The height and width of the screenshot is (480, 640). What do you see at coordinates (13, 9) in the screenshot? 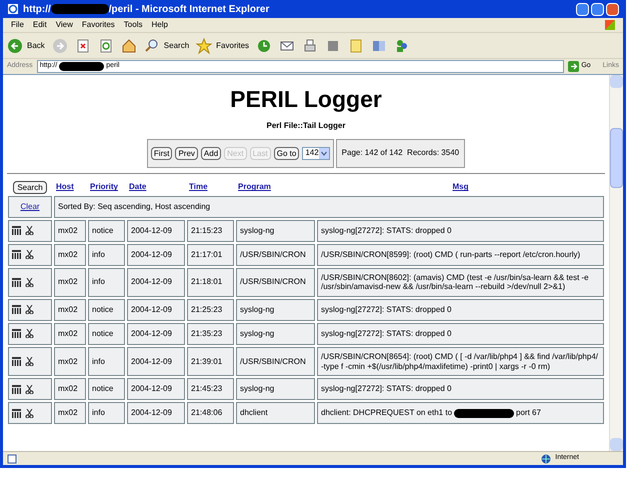
I see `ie-page-icon` at bounding box center [13, 9].